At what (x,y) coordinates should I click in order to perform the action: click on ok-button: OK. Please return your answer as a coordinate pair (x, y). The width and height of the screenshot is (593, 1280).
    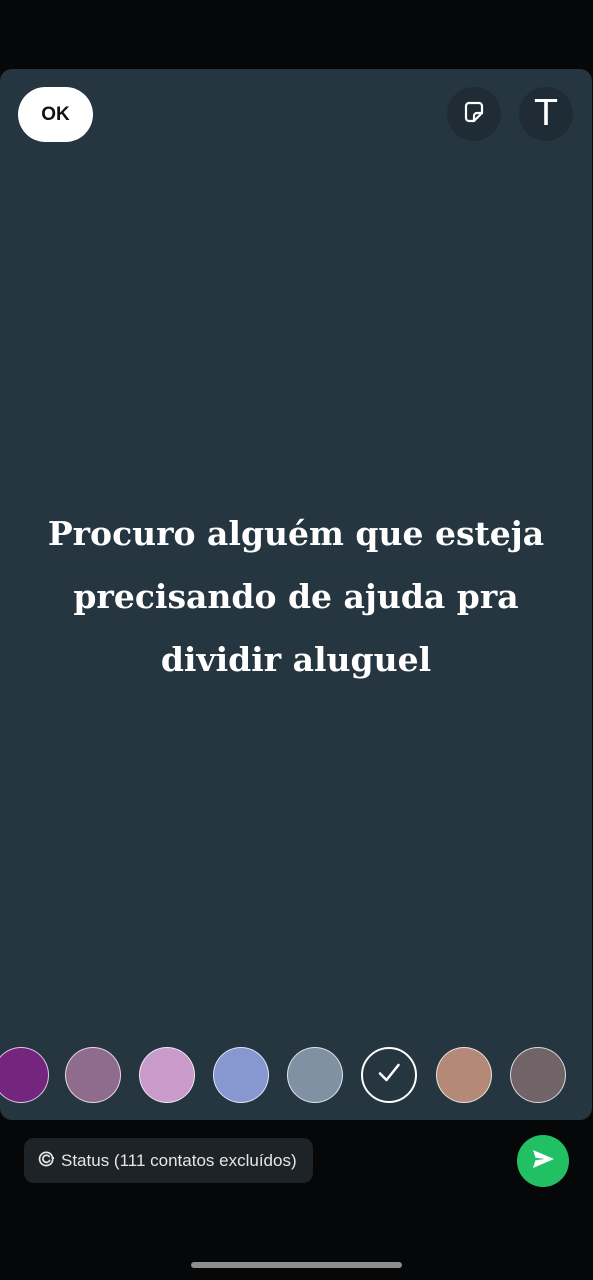
    Looking at the image, I should click on (55, 114).